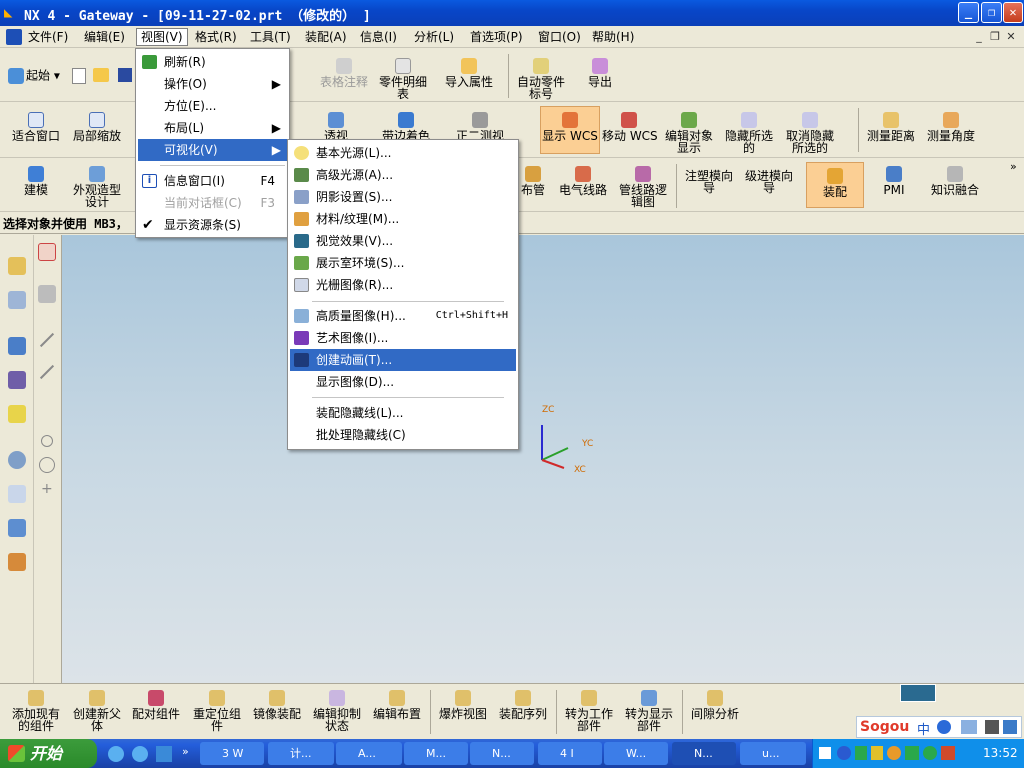  I want to click on mold-wizard-button: 注塑模向 导, so click(709, 182).